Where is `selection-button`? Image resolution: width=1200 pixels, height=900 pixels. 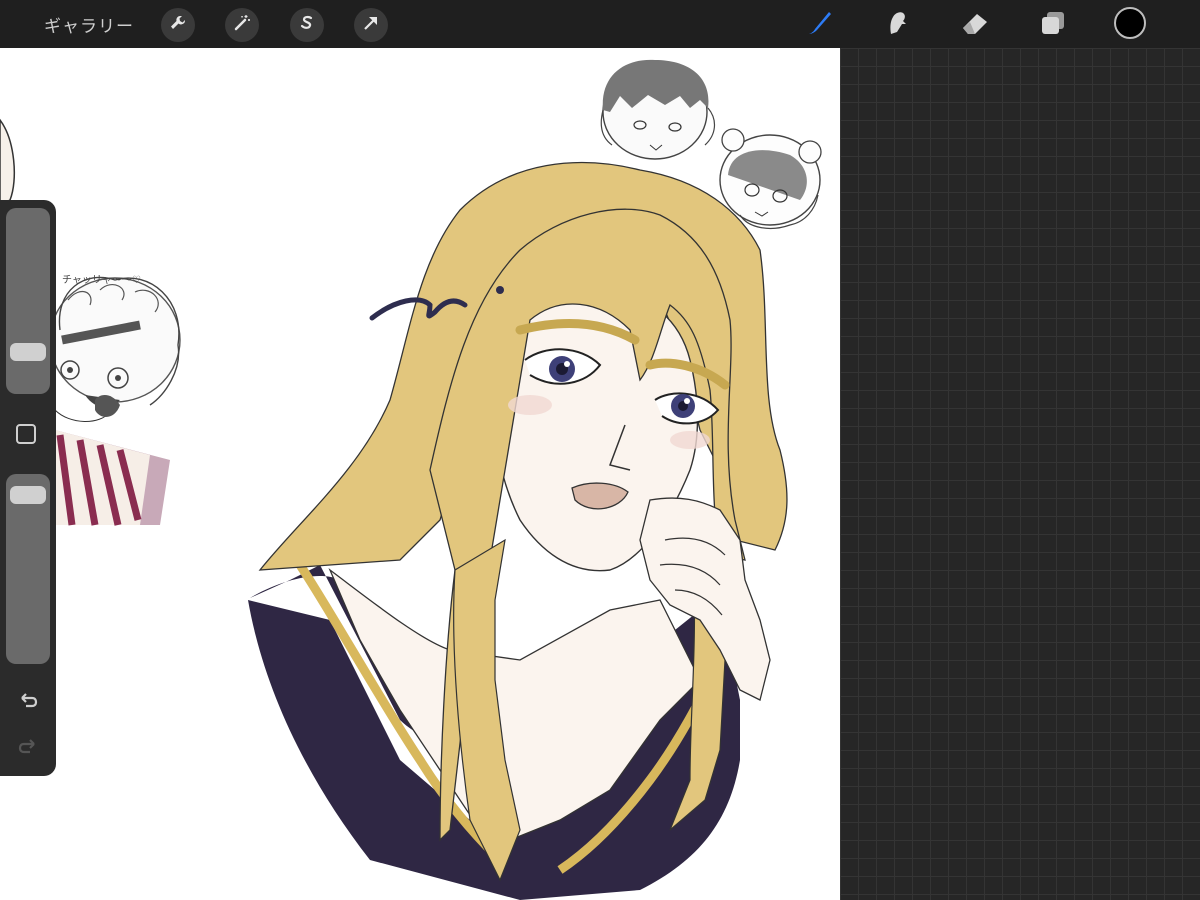 selection-button is located at coordinates (307, 25).